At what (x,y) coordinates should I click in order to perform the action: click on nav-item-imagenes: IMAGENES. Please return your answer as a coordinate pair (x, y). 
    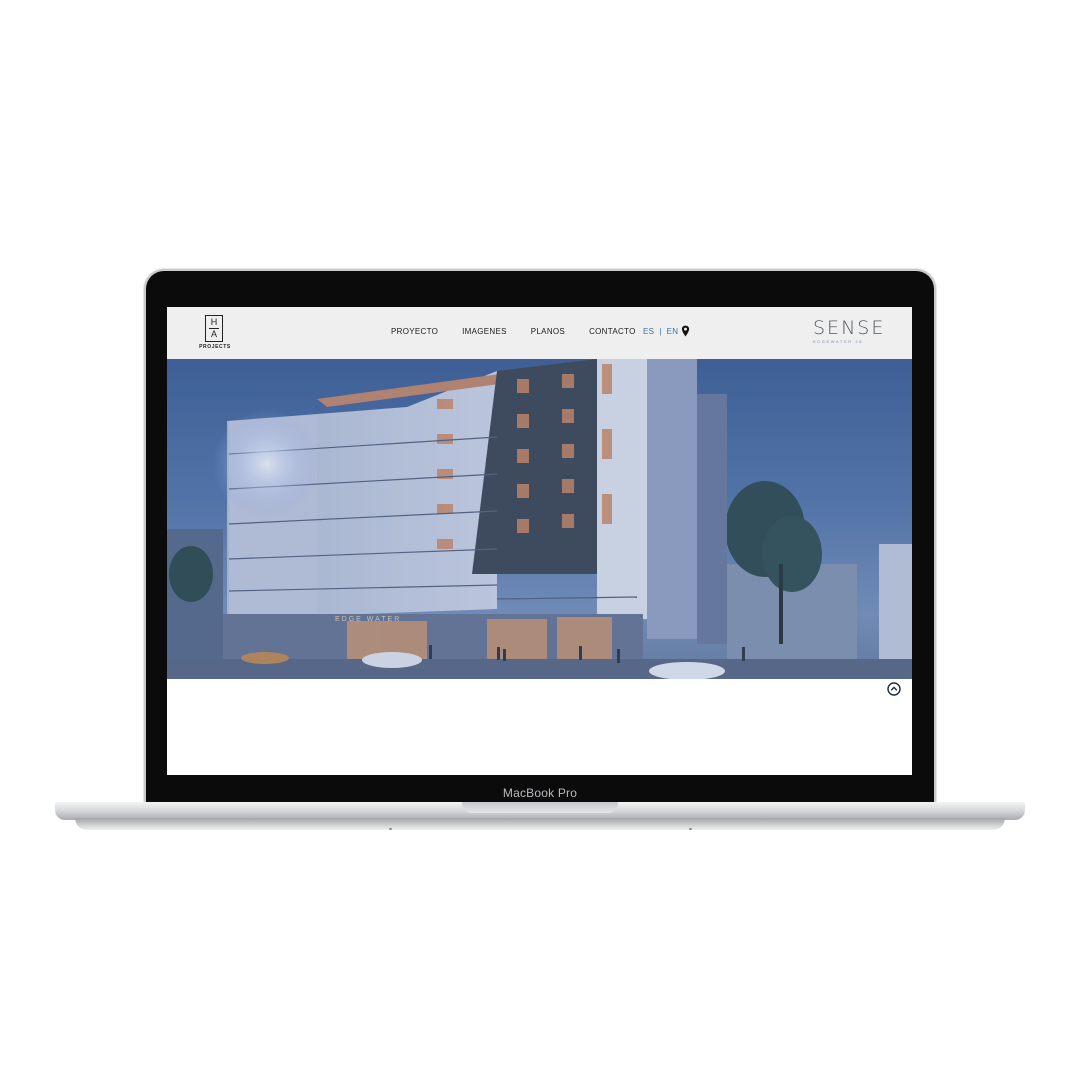
    Looking at the image, I should click on (484, 333).